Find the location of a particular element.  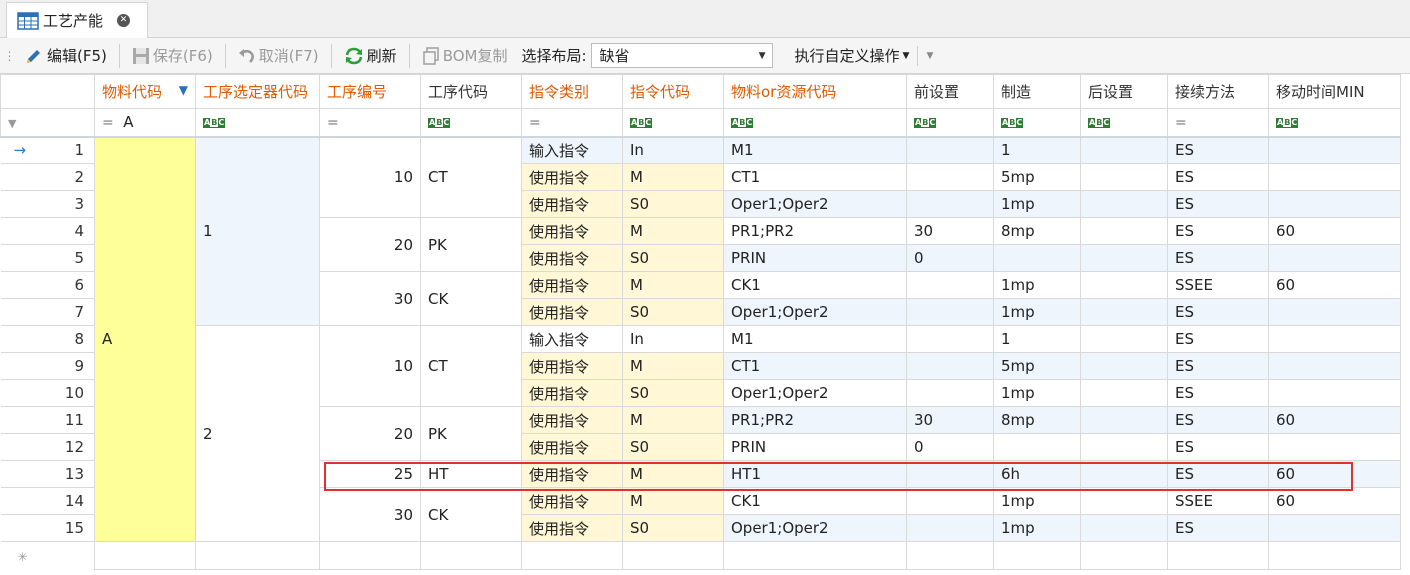

row-number: 11 is located at coordinates (47, 420).